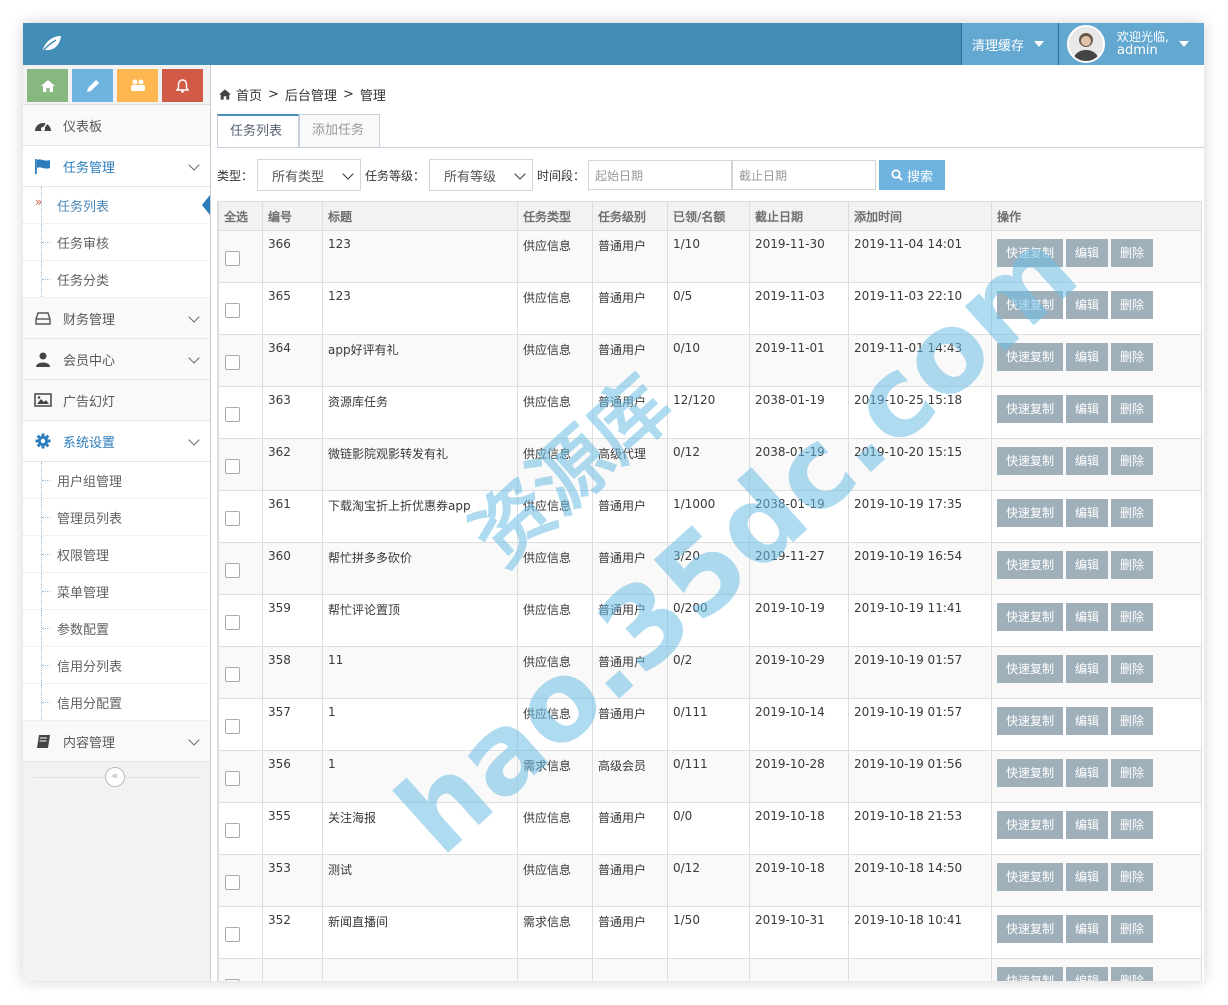  Describe the element at coordinates (116, 318) in the screenshot. I see `sidebar-item-finance: 财务管理` at that location.